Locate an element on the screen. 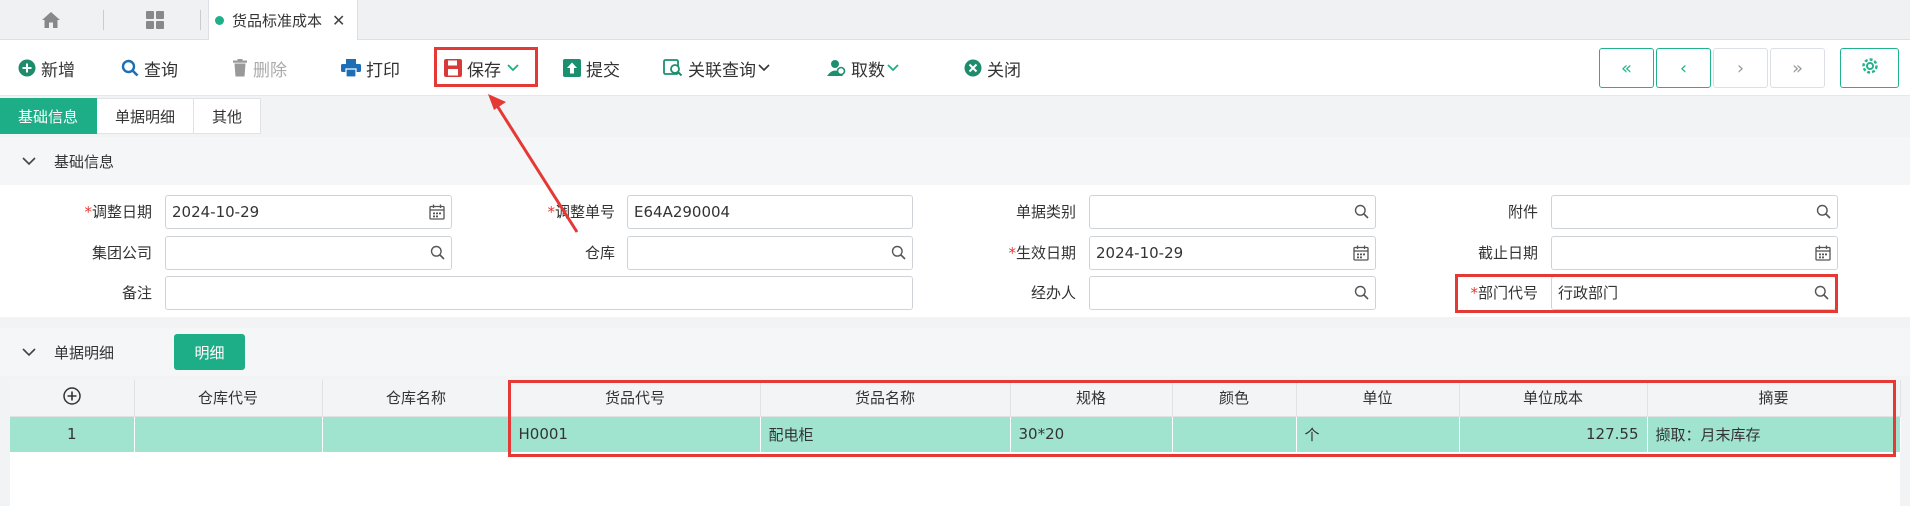  close-button: 关闭 is located at coordinates (992, 68).